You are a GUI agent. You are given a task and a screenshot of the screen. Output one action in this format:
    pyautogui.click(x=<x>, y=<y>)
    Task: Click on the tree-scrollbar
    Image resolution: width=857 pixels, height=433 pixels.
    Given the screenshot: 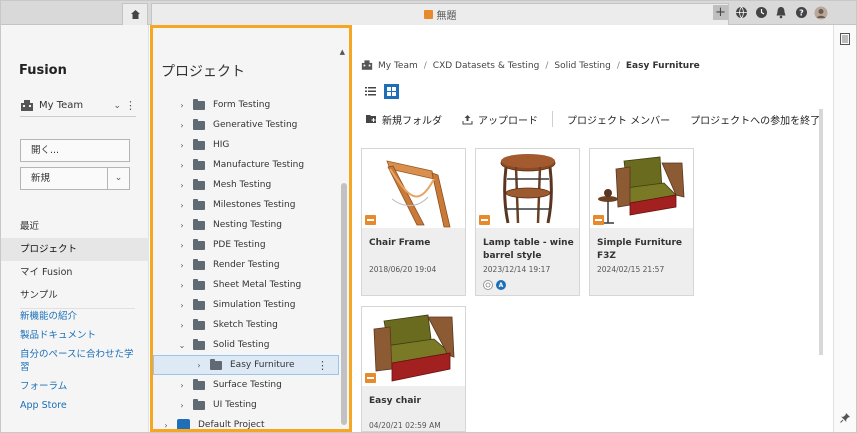 What is the action you would take?
    pyautogui.click(x=344, y=304)
    